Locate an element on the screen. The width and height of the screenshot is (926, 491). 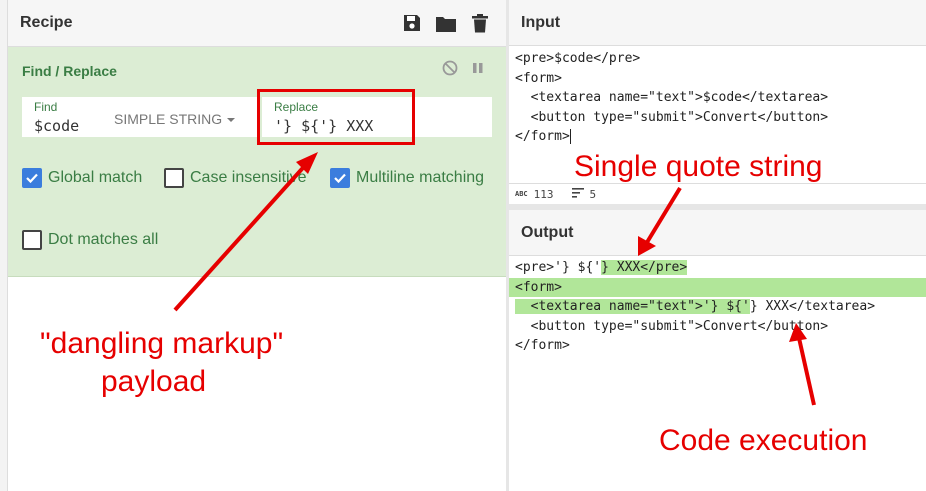
char-count: 113 is located at coordinates (543, 194).